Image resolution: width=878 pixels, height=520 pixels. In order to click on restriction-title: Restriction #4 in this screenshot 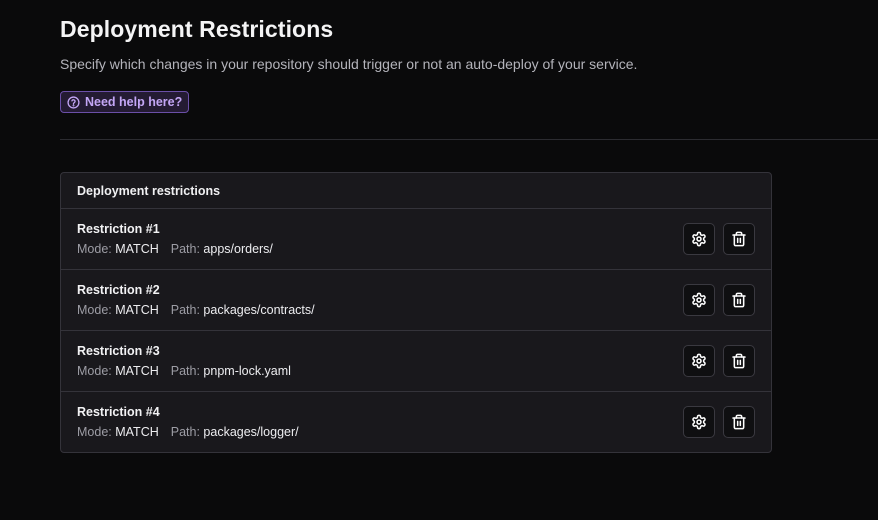, I will do `click(118, 412)`.